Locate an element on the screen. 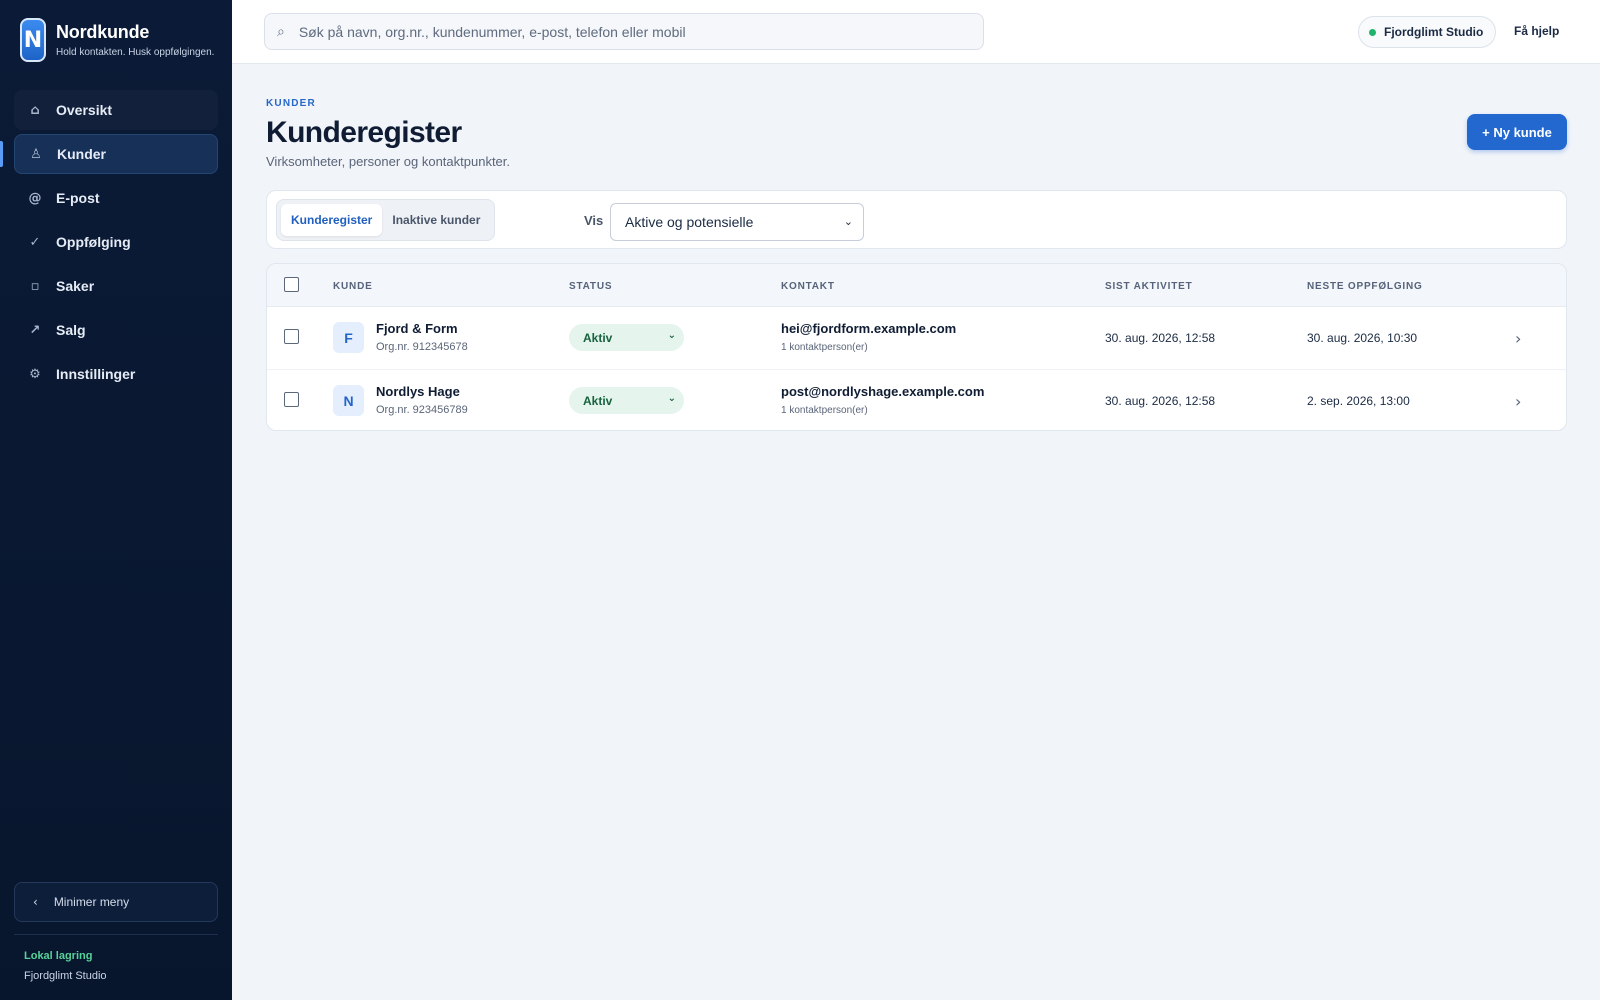 The width and height of the screenshot is (1600, 1000). home-icon: ⌂ is located at coordinates (35, 110).